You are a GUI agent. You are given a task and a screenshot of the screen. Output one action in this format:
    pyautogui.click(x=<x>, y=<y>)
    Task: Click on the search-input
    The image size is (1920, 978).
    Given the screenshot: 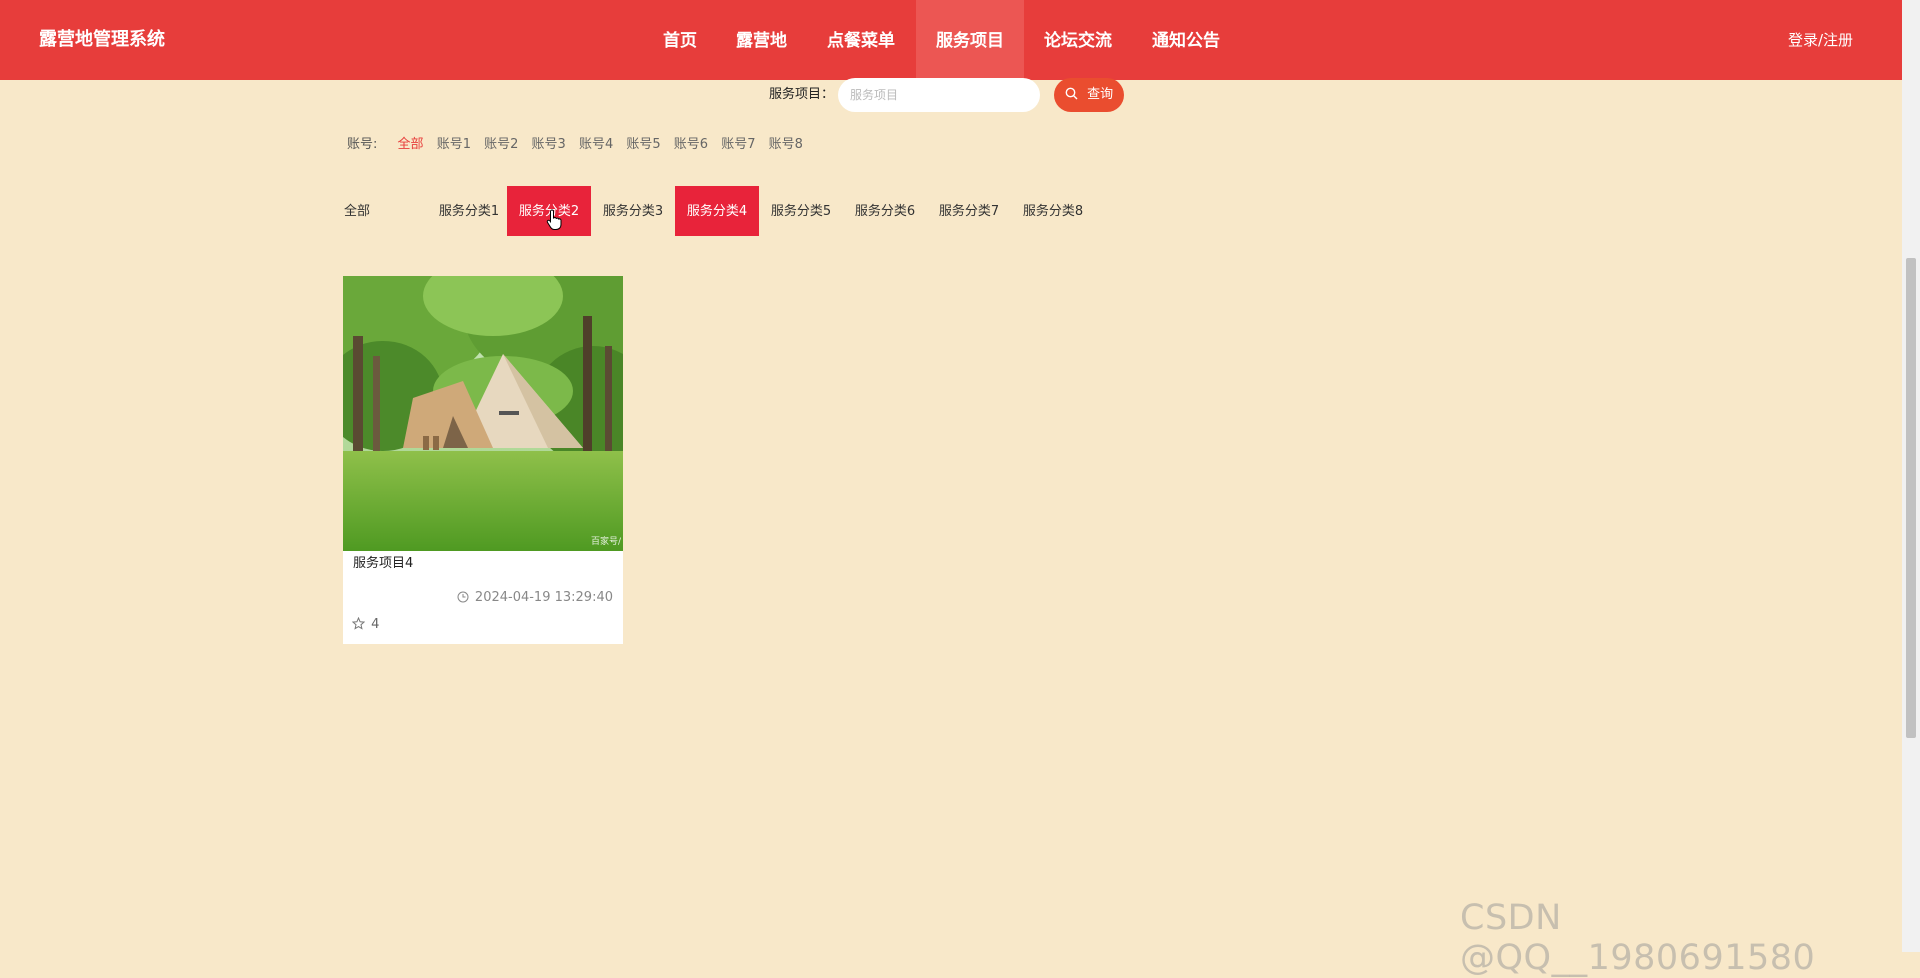 What is the action you would take?
    pyautogui.click(x=939, y=95)
    